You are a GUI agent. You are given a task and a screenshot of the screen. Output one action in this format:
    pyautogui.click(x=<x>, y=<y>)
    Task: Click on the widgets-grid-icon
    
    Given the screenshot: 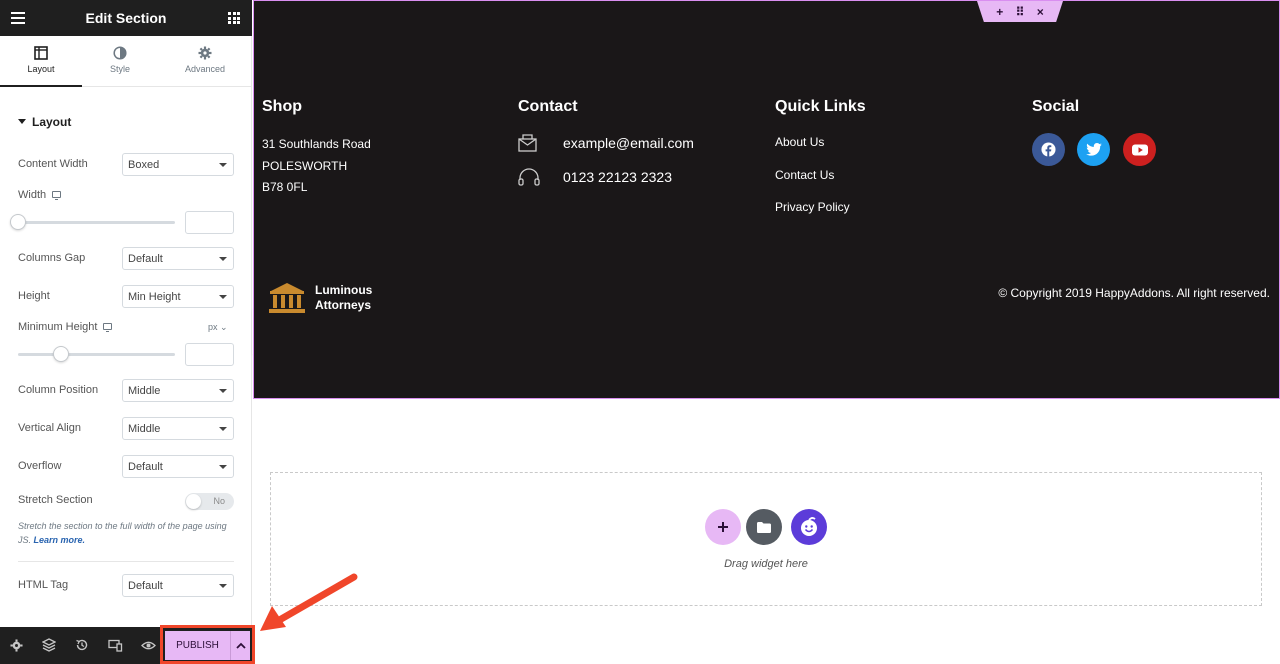 What is the action you would take?
    pyautogui.click(x=234, y=18)
    